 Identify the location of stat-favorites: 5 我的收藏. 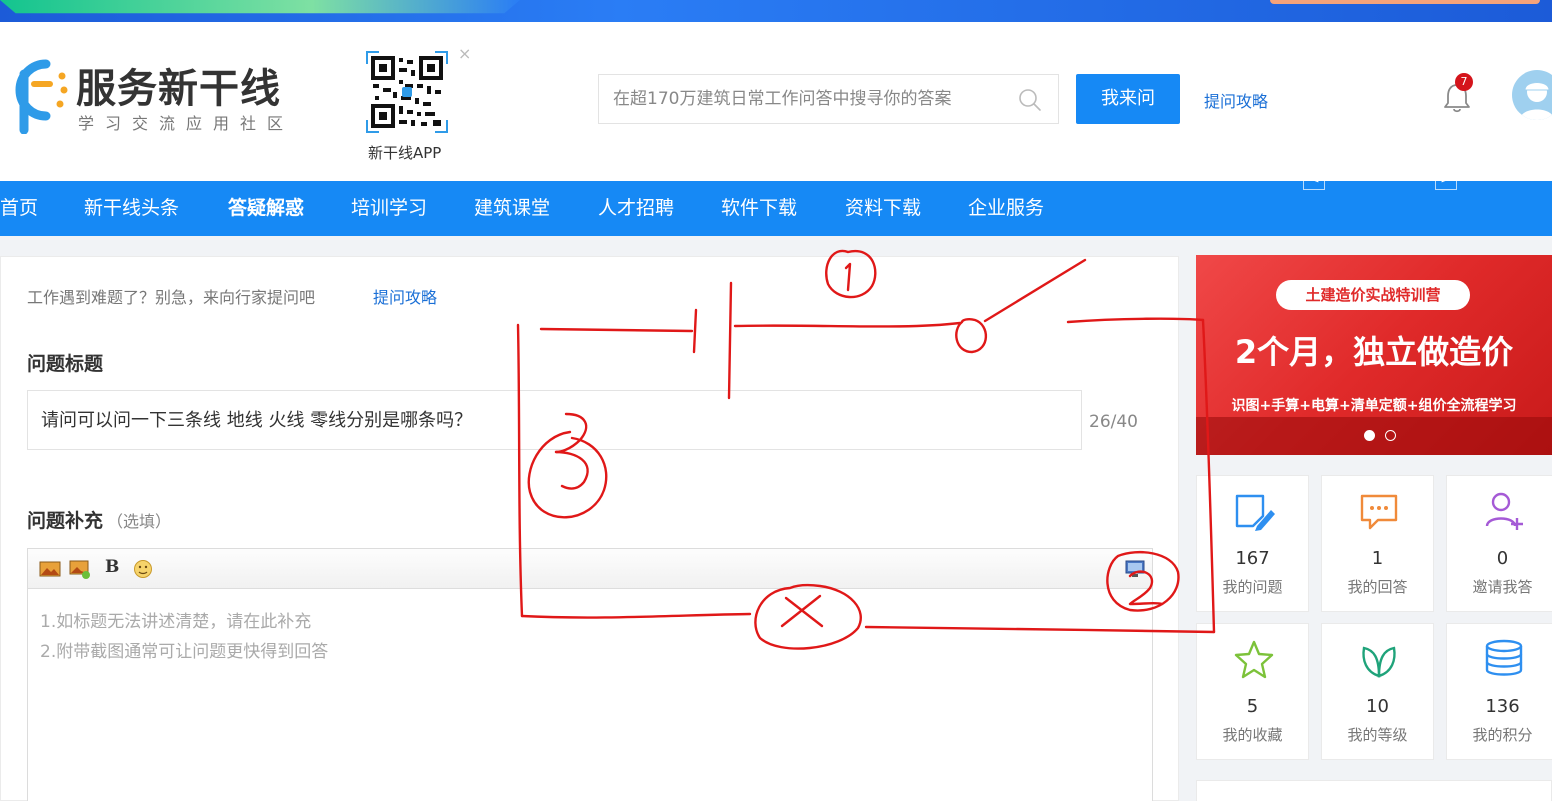
(1252, 691).